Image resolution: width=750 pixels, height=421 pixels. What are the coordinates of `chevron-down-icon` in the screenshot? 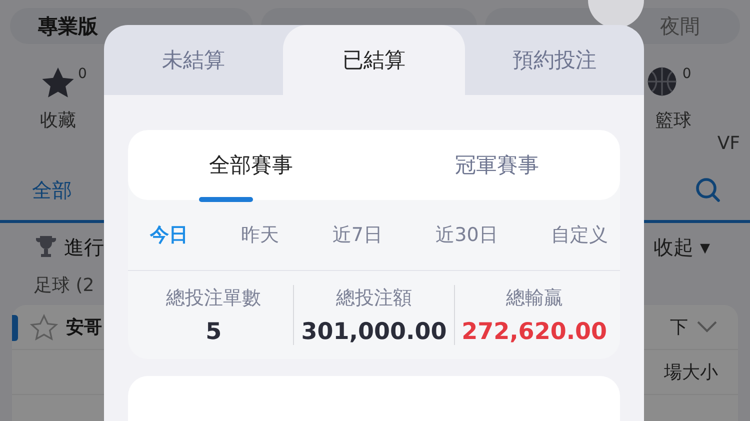 It's located at (707, 327).